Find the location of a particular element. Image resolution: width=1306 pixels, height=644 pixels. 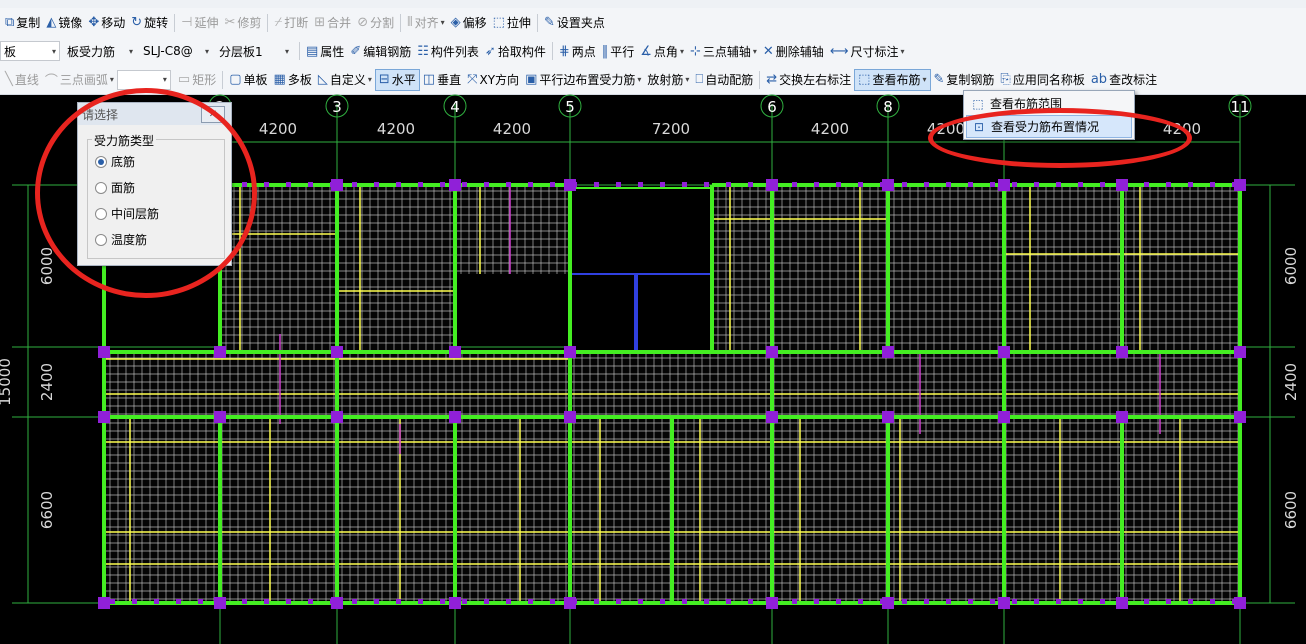

member-select: 板受力筋 ▾ is located at coordinates (100, 51).